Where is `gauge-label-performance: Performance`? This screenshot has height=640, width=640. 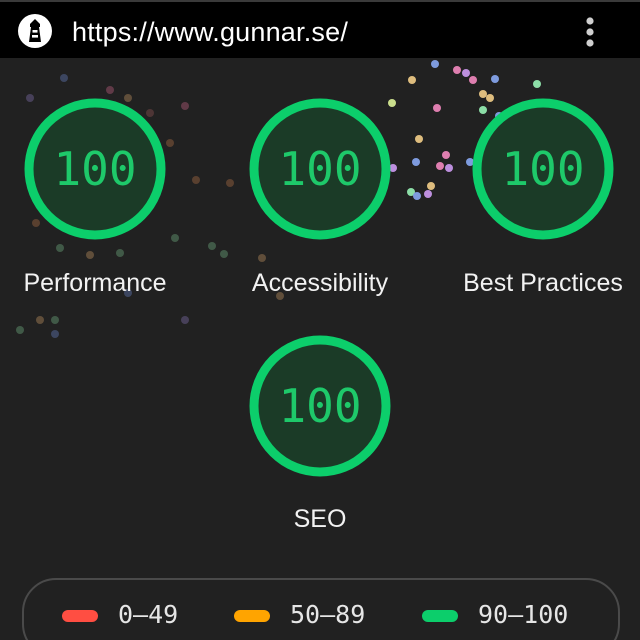 gauge-label-performance: Performance is located at coordinates (95, 283).